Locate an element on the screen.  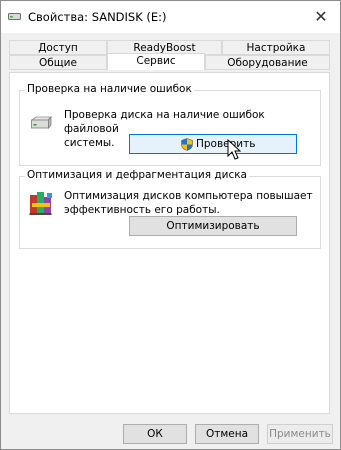
optimize-title: Оптимизация и дефрагментация диска is located at coordinates (137, 175).